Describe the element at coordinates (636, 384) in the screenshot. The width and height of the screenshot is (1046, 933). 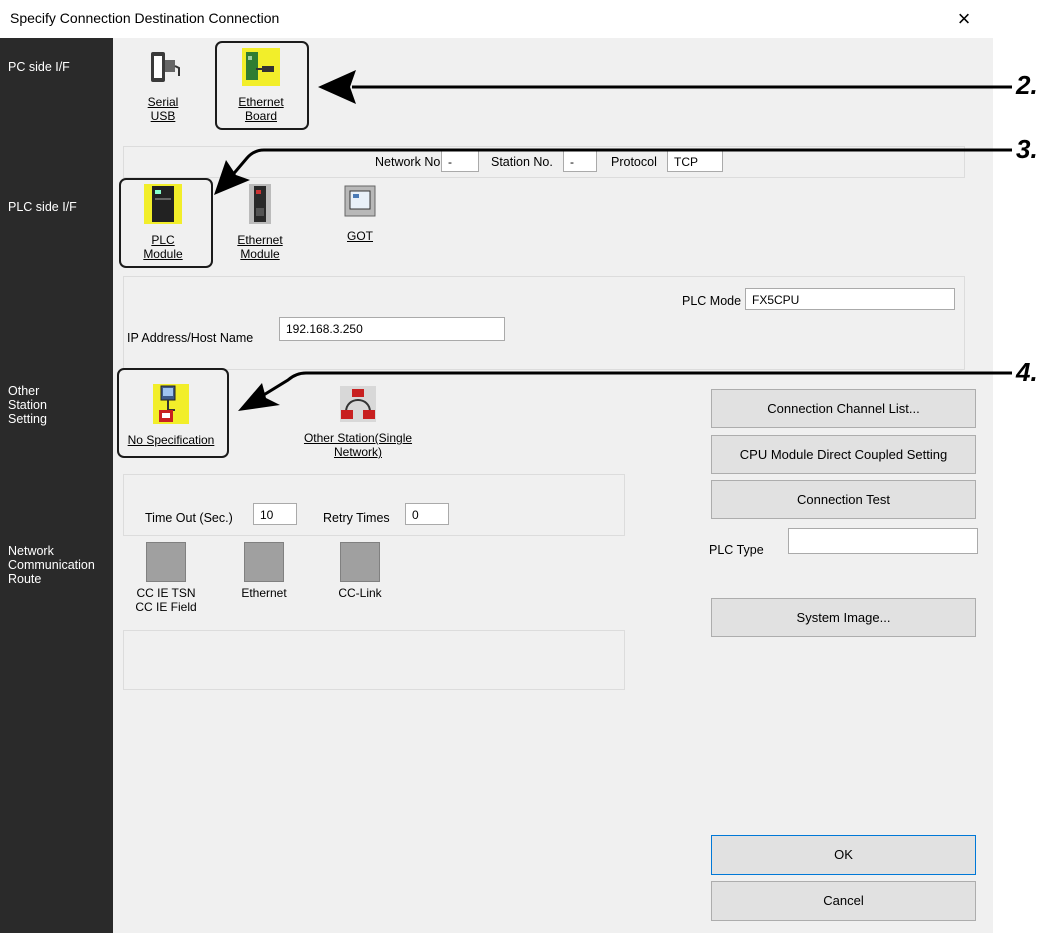
I see `arrow-step4-line` at that location.